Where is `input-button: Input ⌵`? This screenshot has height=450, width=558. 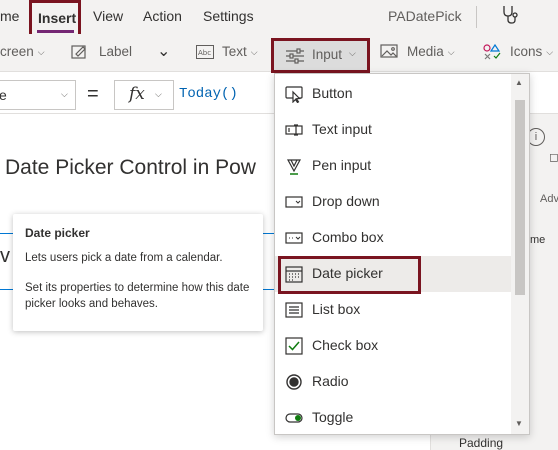 input-button: Input ⌵ is located at coordinates (320, 55).